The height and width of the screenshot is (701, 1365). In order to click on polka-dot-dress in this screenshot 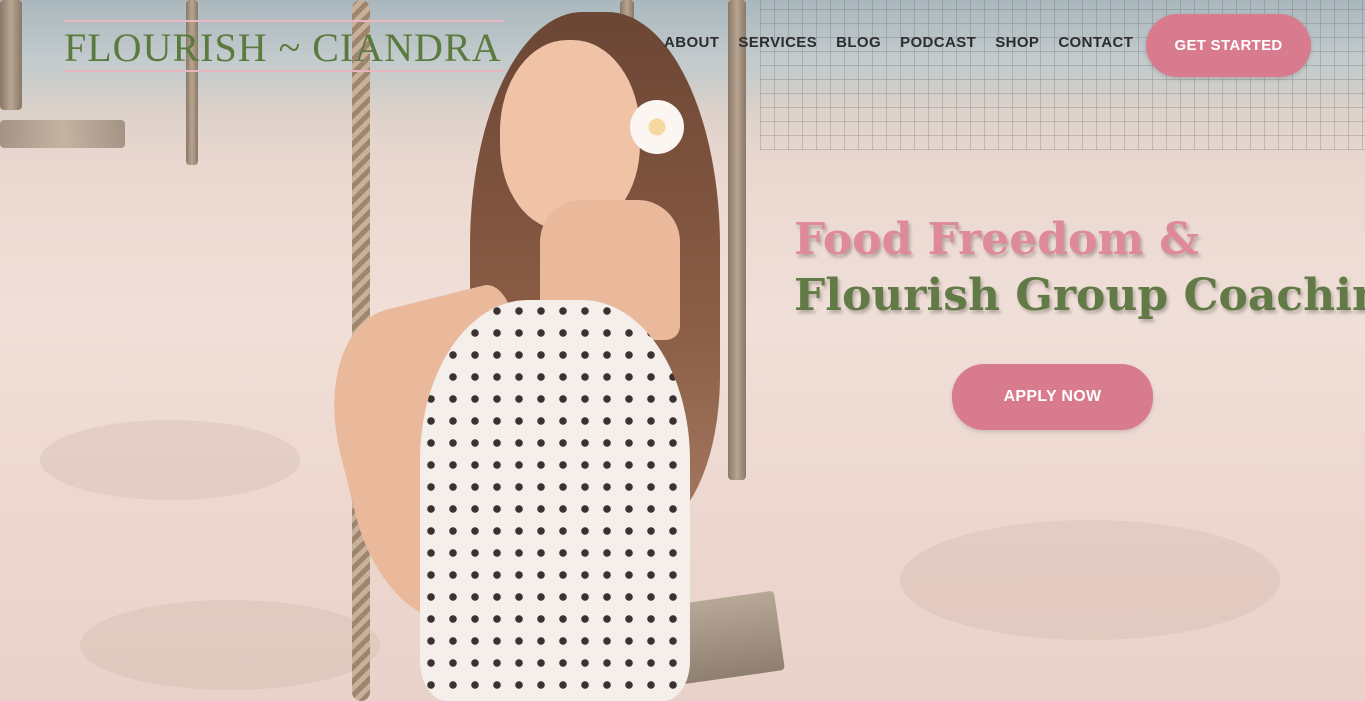, I will do `click(555, 500)`.